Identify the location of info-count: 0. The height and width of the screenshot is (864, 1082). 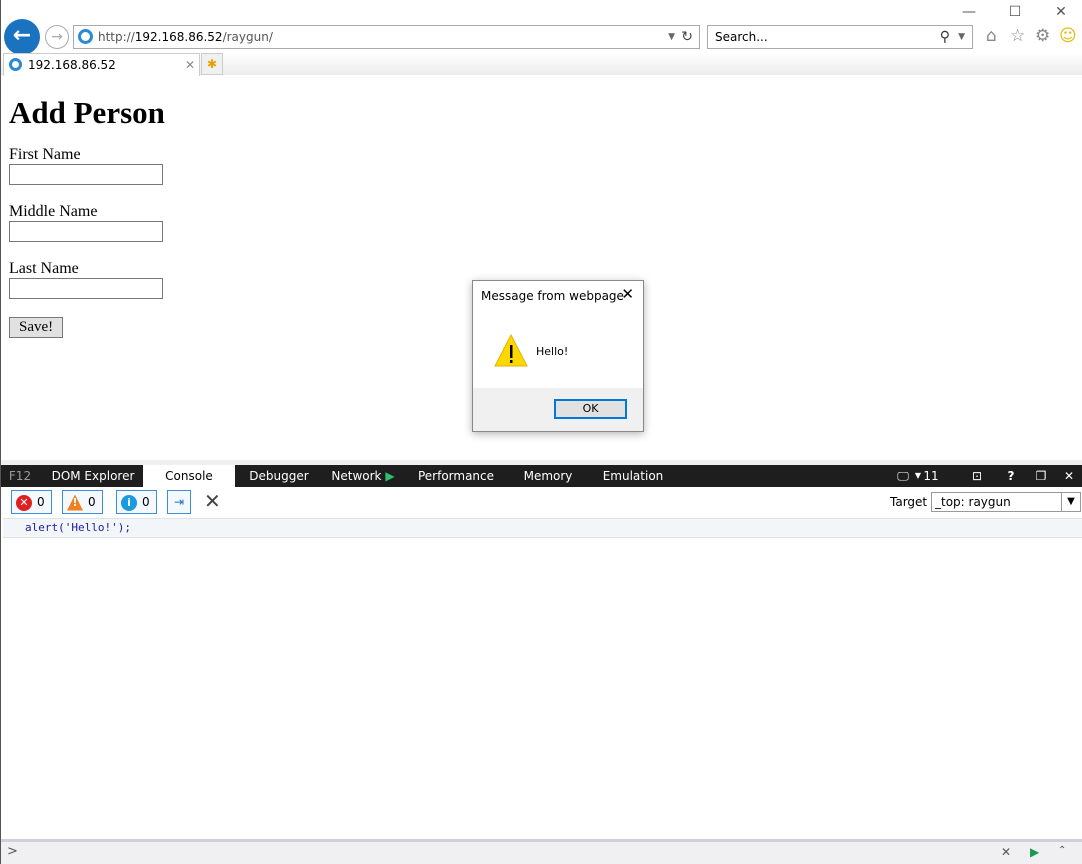
(146, 502).